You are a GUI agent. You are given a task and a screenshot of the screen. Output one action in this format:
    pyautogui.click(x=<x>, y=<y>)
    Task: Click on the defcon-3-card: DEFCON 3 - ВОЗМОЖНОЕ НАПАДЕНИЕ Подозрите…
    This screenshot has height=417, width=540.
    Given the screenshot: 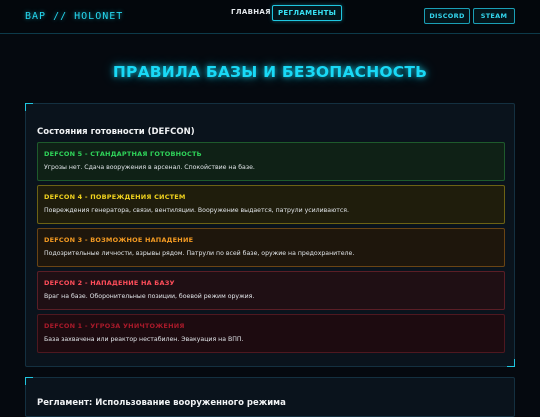 What is the action you would take?
    pyautogui.click(x=271, y=247)
    